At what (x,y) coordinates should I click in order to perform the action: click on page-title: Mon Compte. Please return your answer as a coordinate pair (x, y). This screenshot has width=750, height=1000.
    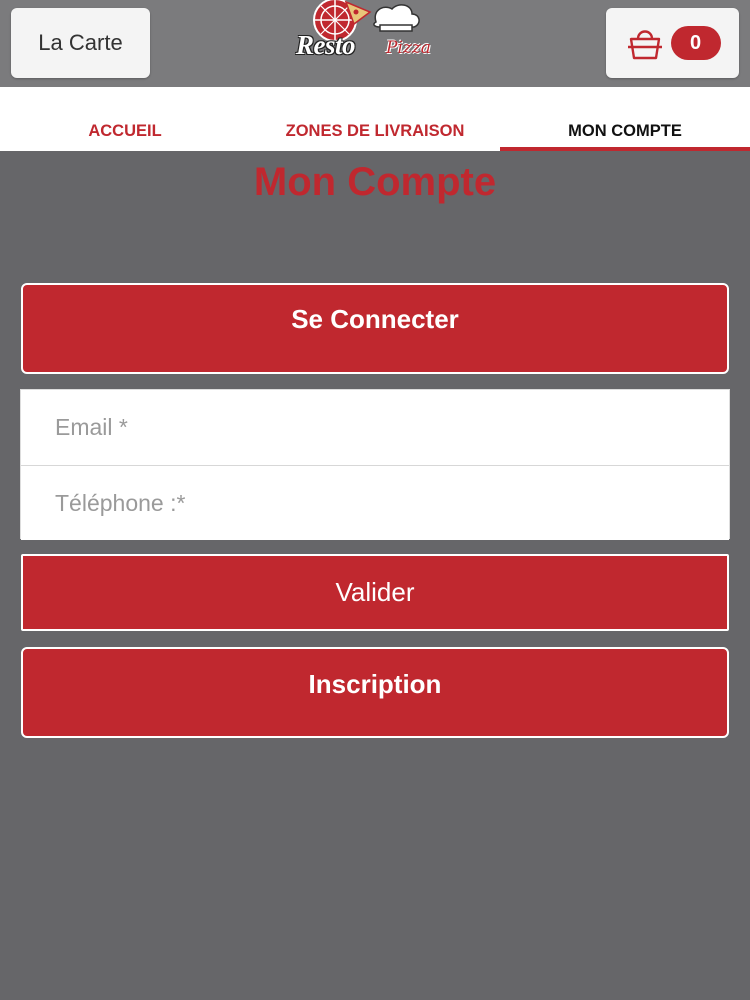
    Looking at the image, I should click on (375, 182).